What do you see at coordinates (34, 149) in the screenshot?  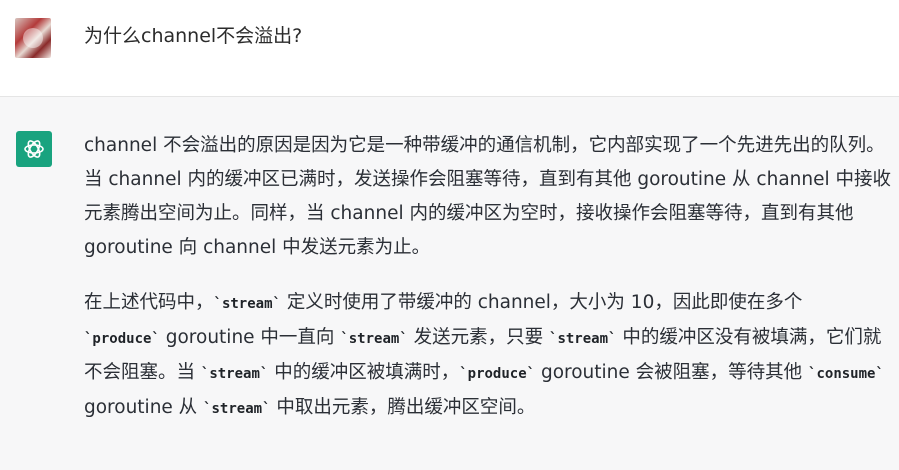 I see `chatgpt-logo-icon` at bounding box center [34, 149].